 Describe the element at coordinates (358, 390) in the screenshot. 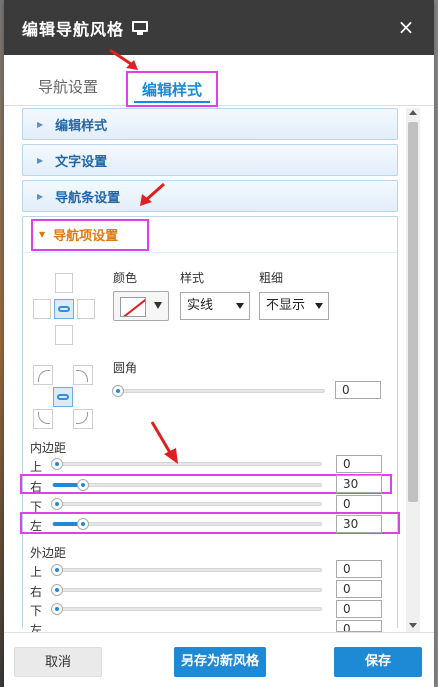

I see `radius-input: 0` at that location.